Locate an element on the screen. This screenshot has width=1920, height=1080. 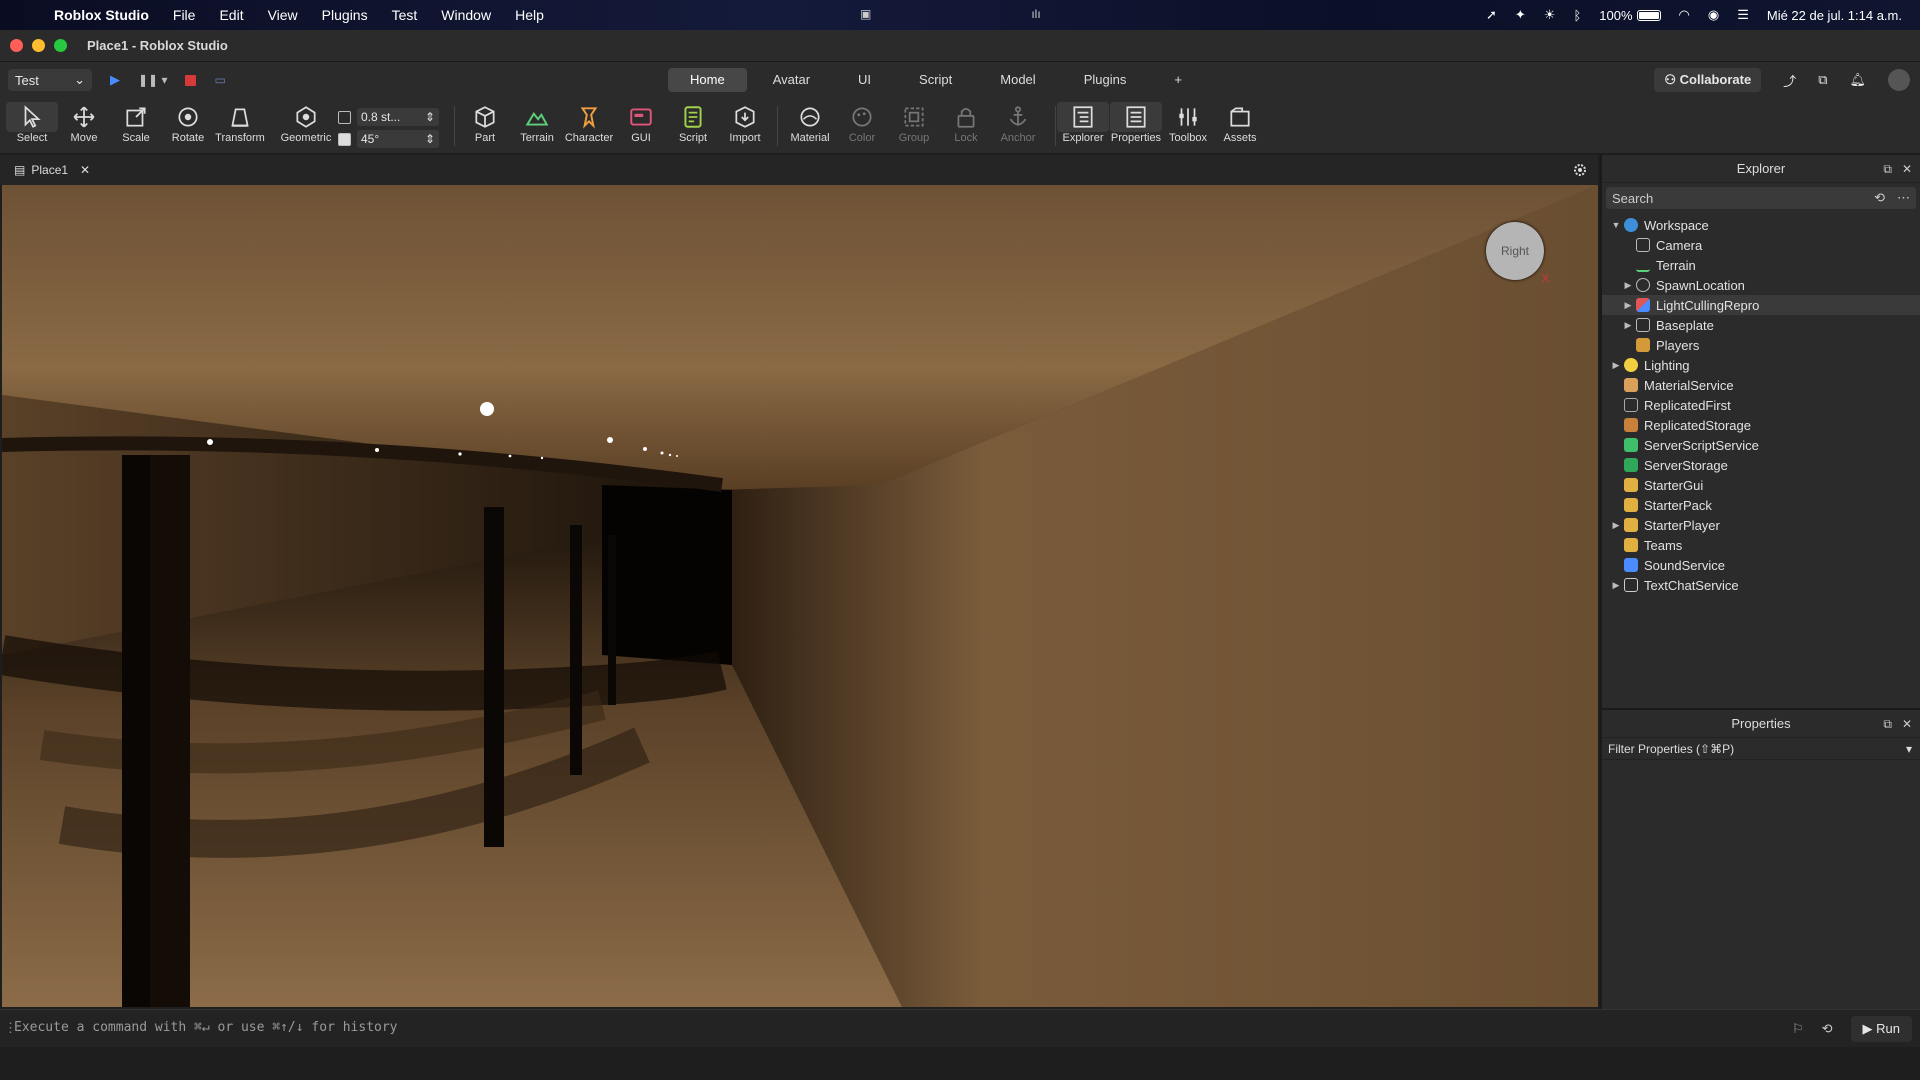
gui-tool-button: GUI is located at coordinates (641, 123).